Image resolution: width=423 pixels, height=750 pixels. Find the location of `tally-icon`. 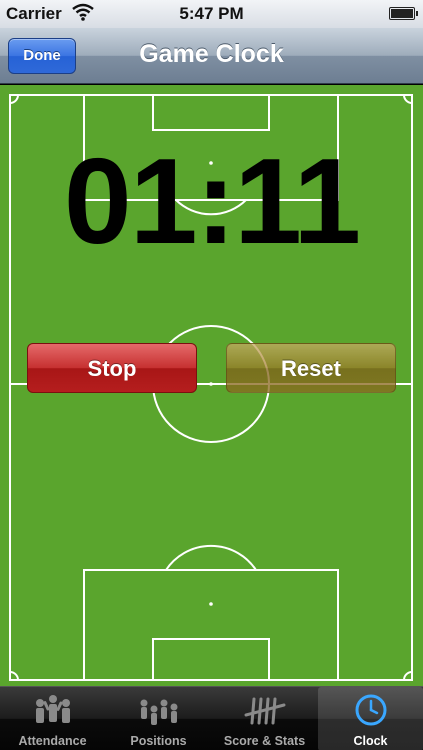

tally-icon is located at coordinates (264, 710).